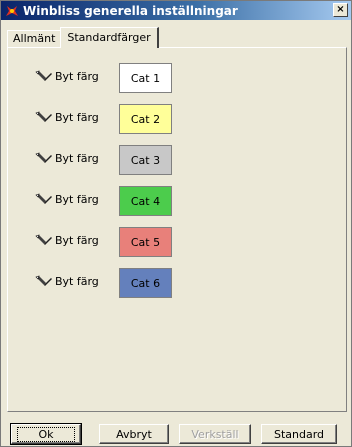 Image resolution: width=352 pixels, height=447 pixels. I want to click on ok-label: Ok, so click(46, 434).